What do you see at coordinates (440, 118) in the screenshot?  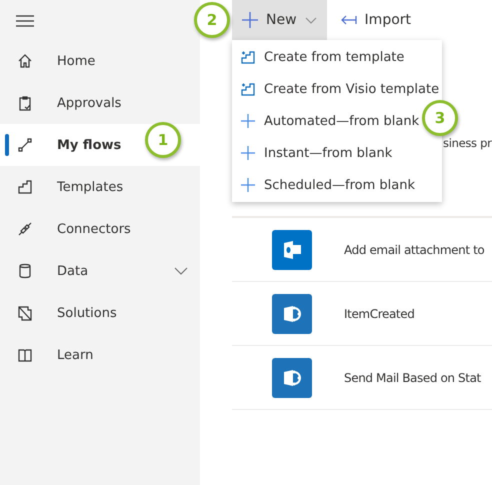 I see `step-number-tooltip: 3` at bounding box center [440, 118].